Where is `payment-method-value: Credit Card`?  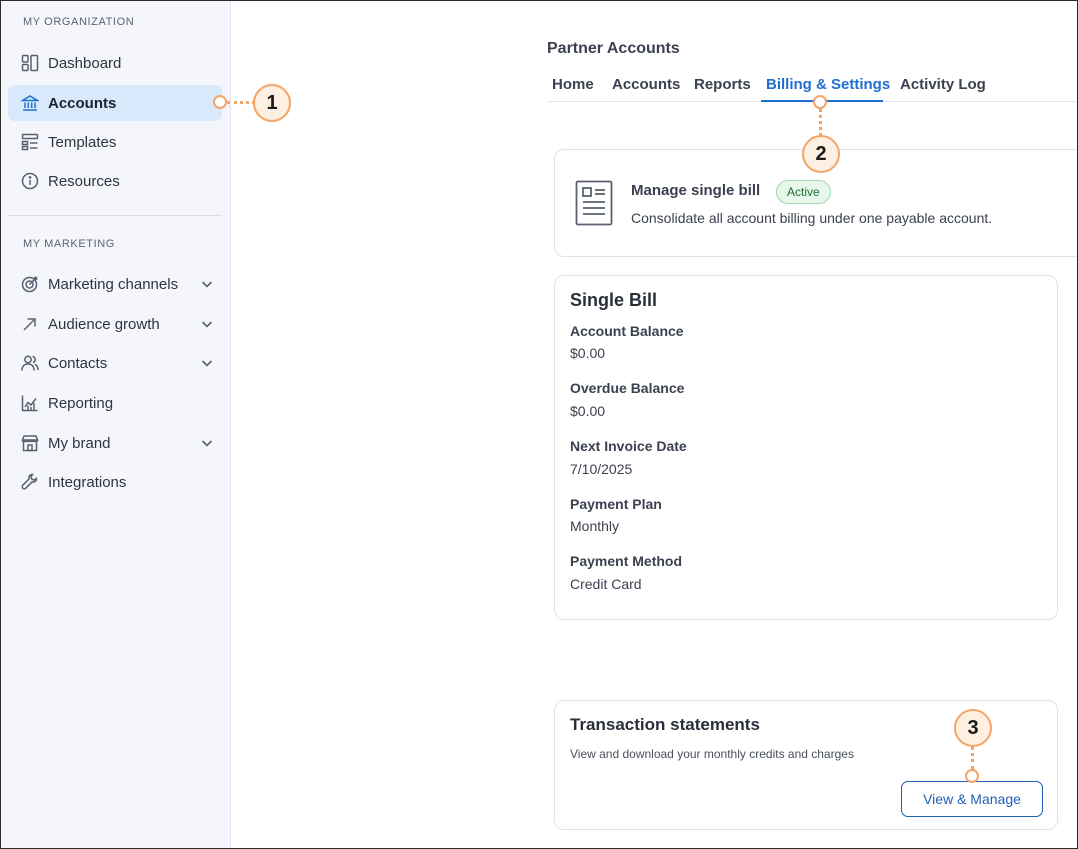
payment-method-value: Credit Card is located at coordinates (606, 584).